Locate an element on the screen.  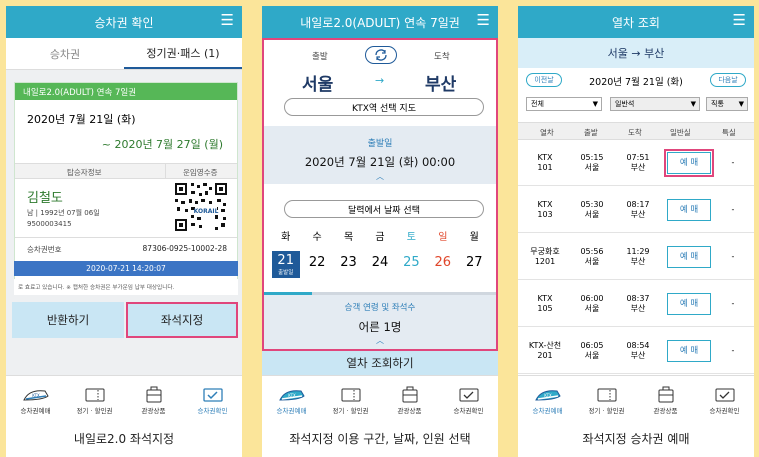
weekday: 일 is located at coordinates (443, 237).